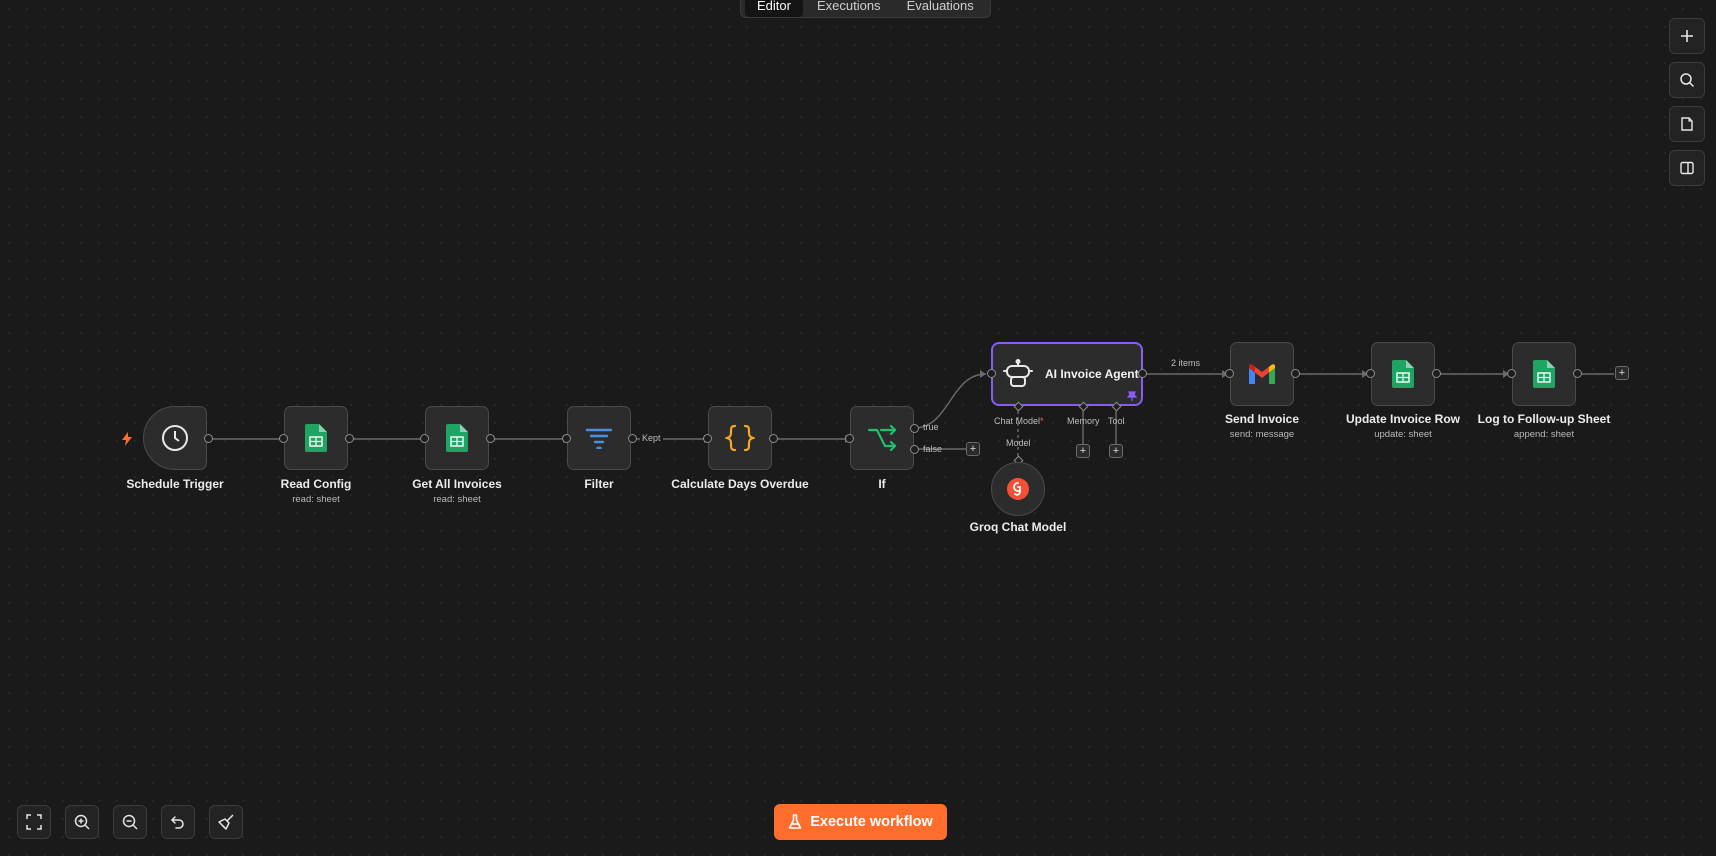 This screenshot has height=856, width=1716. I want to click on add-tool-button: +, so click(1116, 451).